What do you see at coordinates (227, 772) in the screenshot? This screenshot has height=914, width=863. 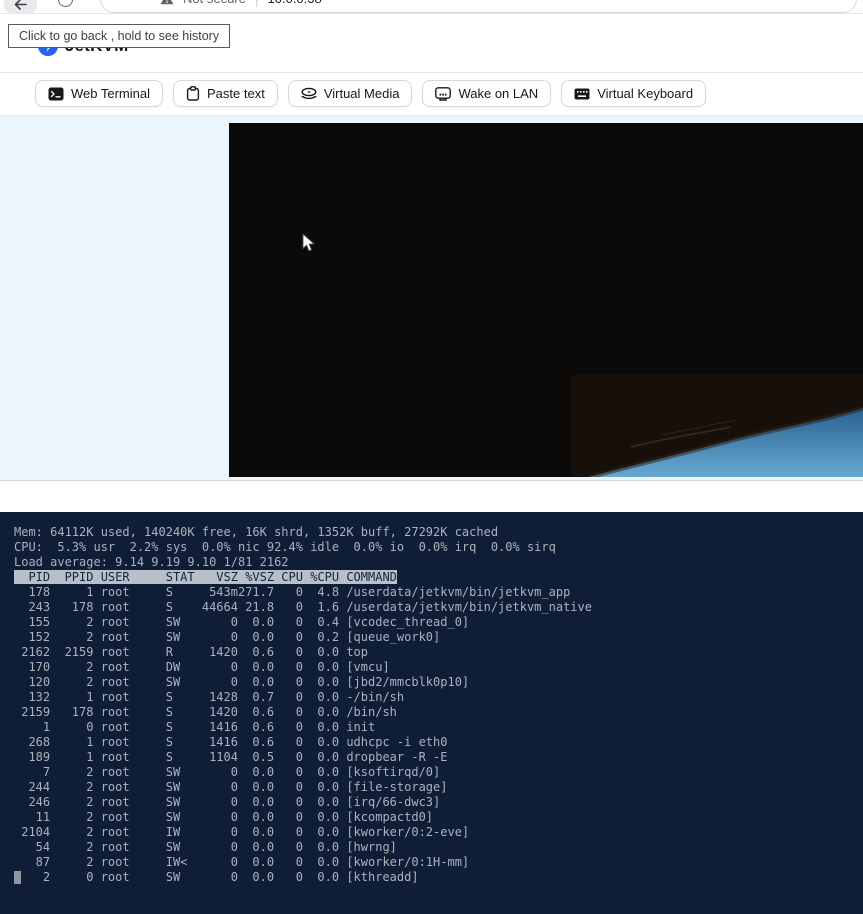 I see `process-row: 7 2 root SW 0 0.0 0 0.0 [ksoftirqd/0]` at bounding box center [227, 772].